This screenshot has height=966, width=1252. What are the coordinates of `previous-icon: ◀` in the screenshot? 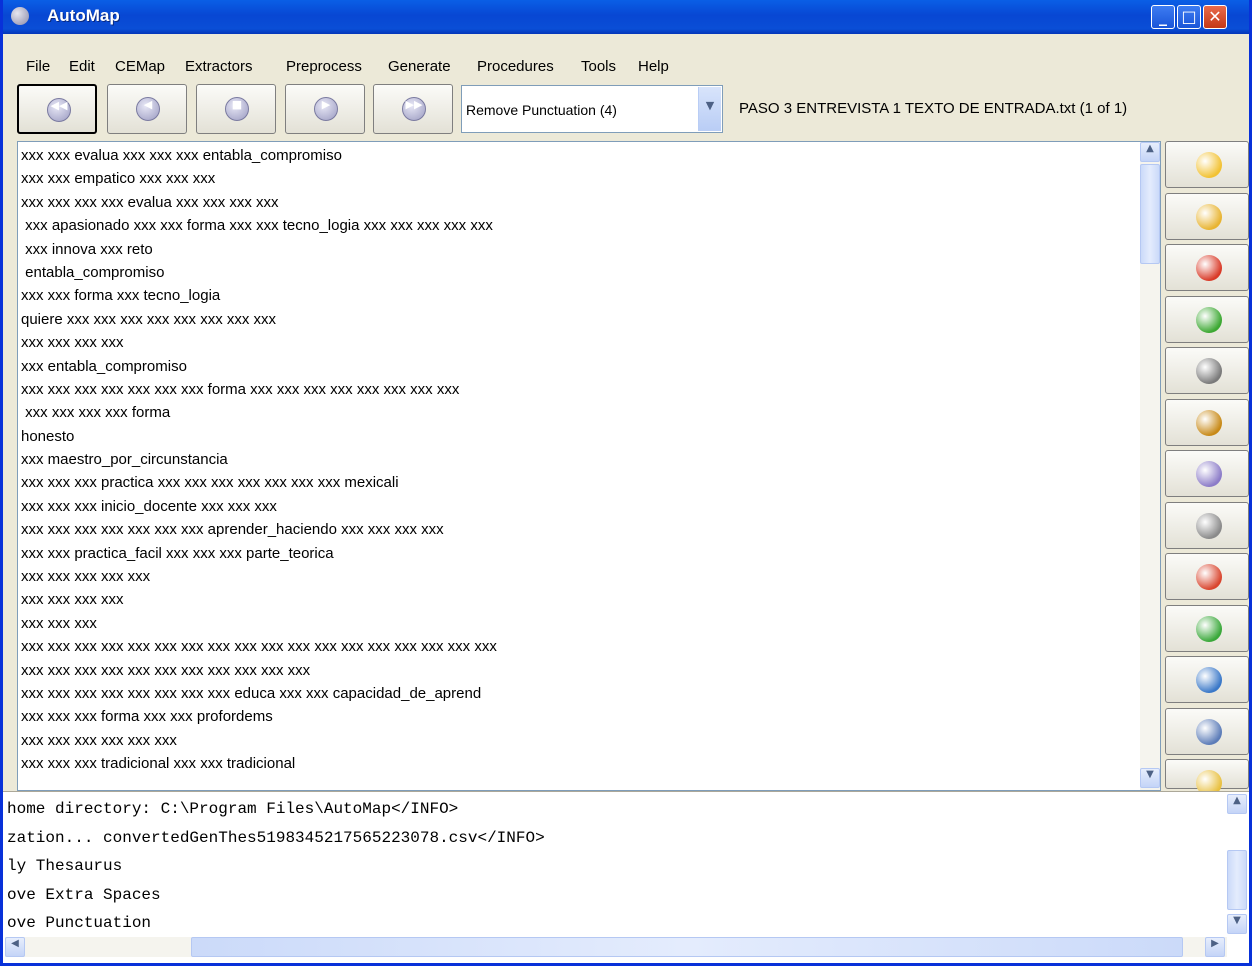 It's located at (148, 109).